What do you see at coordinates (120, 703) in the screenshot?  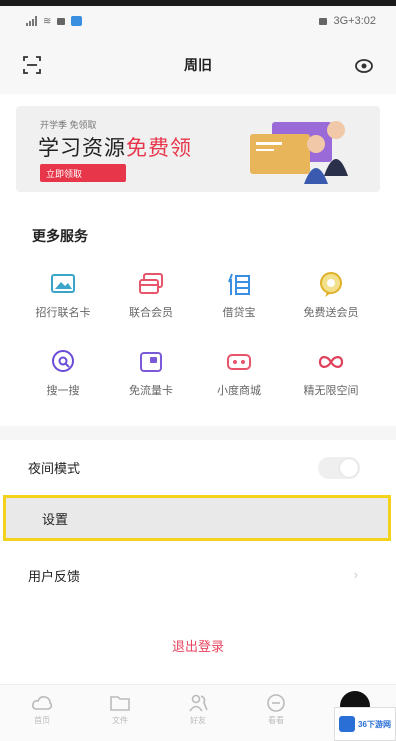 I see `folder-icon` at bounding box center [120, 703].